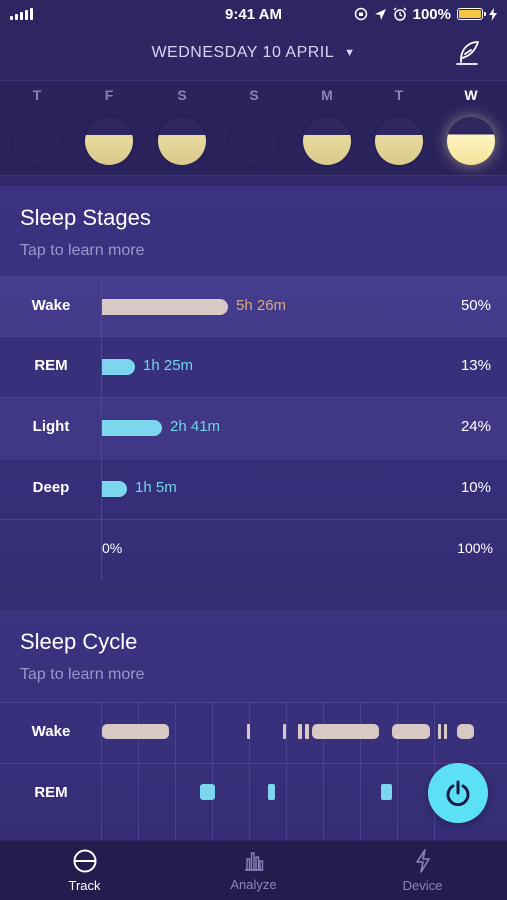 The width and height of the screenshot is (507, 900). Describe the element at coordinates (51, 305) in the screenshot. I see `stage-label: Wake` at that location.